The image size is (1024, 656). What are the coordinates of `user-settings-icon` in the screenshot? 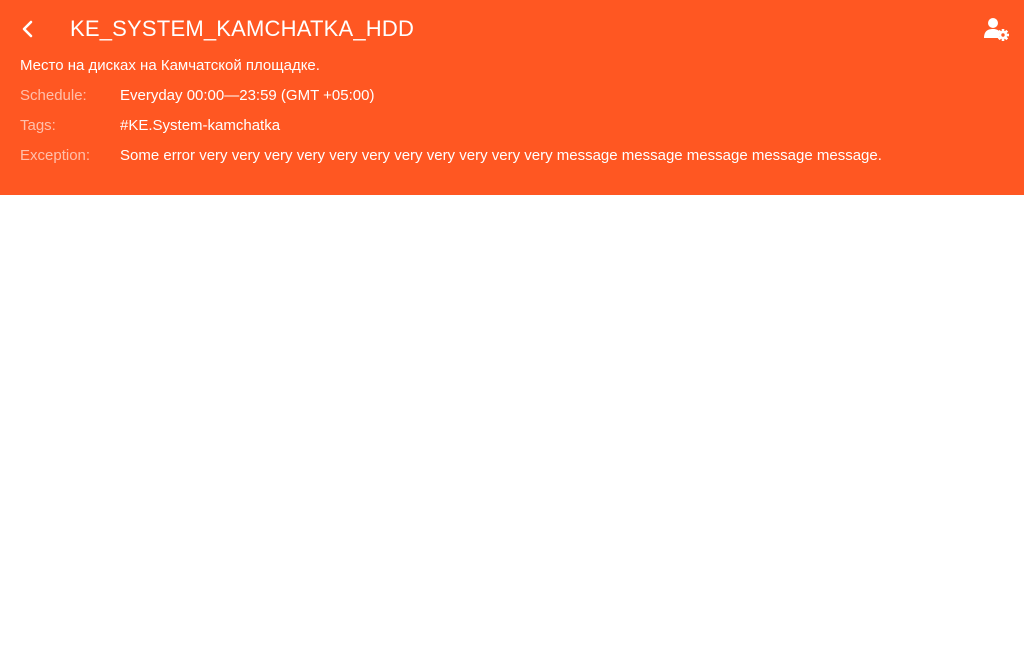 It's located at (996, 29).